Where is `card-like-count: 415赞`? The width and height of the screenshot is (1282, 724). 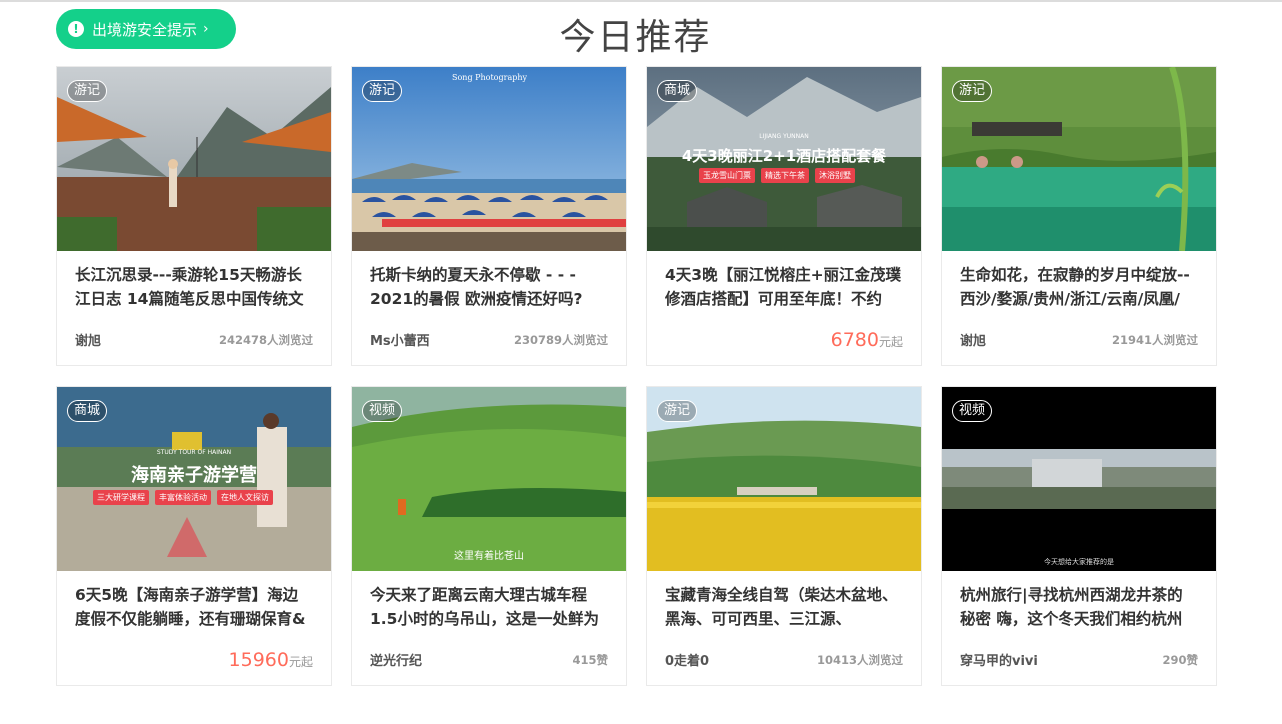
card-like-count: 415赞 is located at coordinates (590, 660).